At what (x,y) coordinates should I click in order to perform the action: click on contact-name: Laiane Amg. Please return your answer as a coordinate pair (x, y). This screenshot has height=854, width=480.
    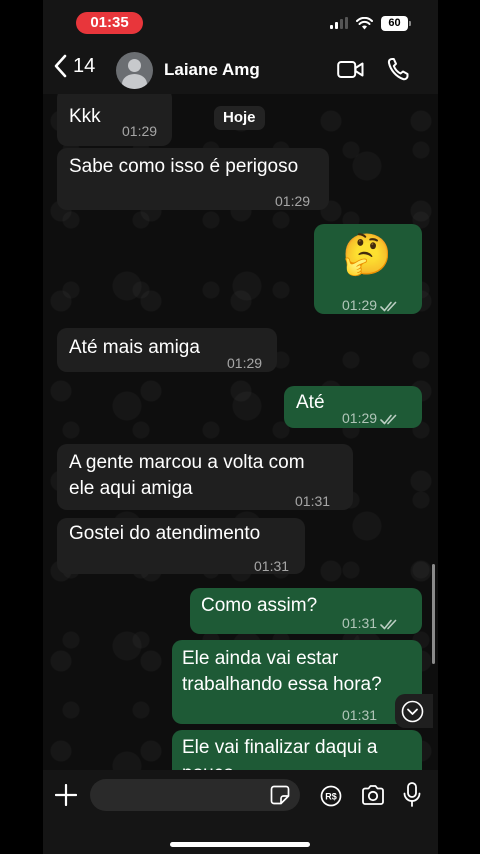
    Looking at the image, I should click on (212, 70).